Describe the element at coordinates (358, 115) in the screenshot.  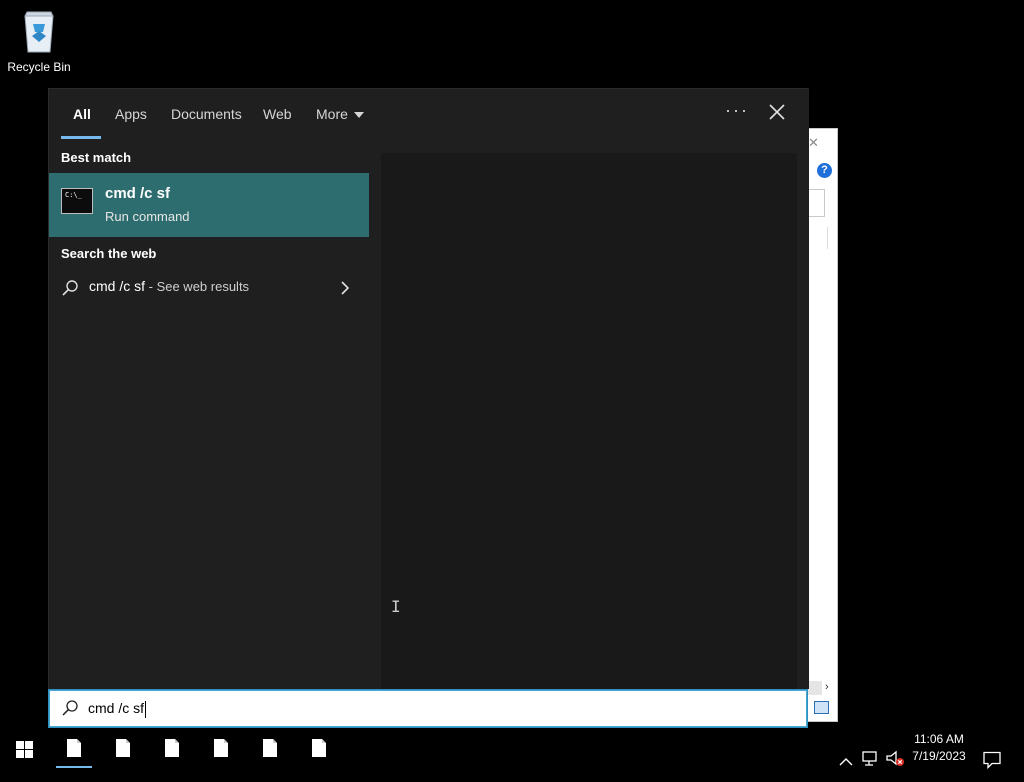
I see `chevron-down-icon` at that location.